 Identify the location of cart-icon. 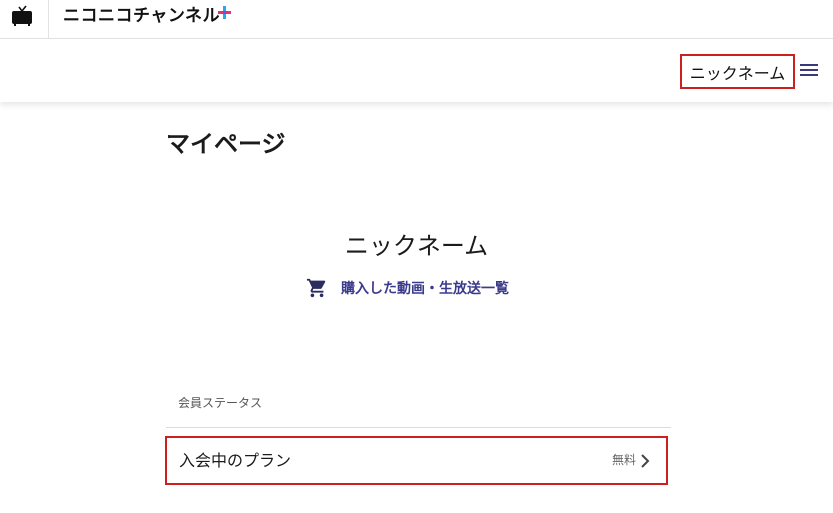
(316, 288).